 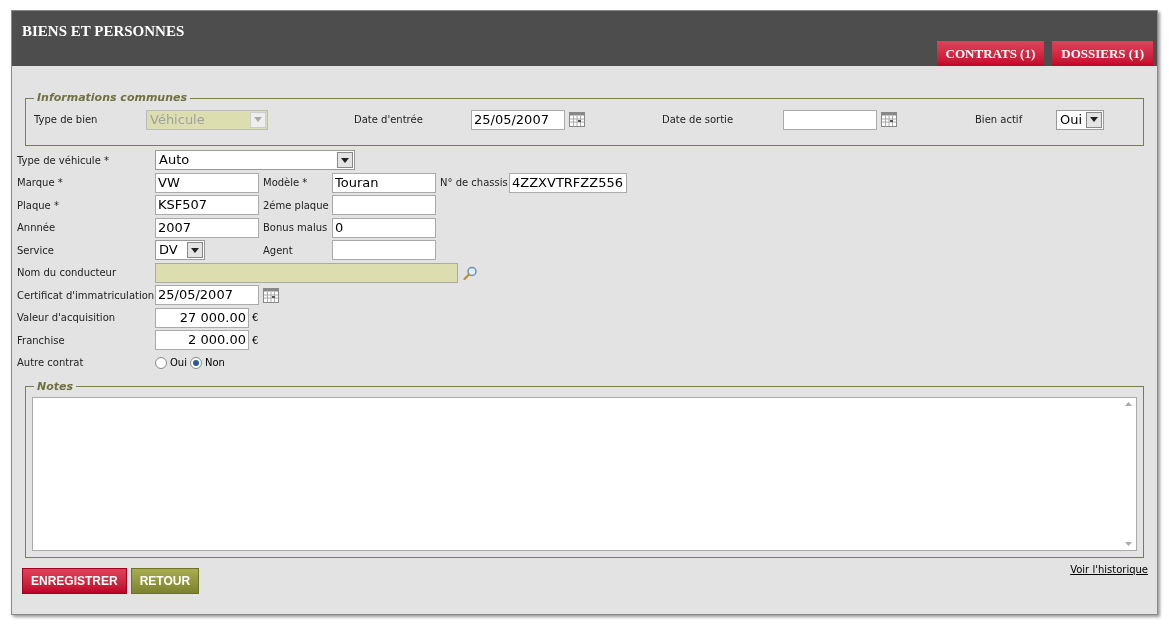 I want to click on action-button: ENREGISTRER, so click(x=74, y=581).